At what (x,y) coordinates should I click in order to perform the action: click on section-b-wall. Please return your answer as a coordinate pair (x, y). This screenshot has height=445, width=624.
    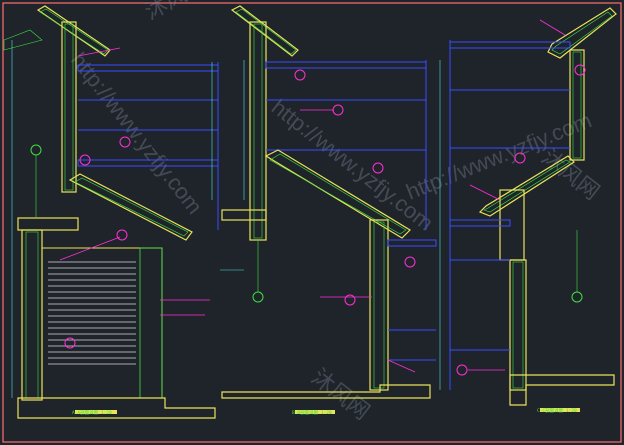
    Looking at the image, I should click on (258, 131).